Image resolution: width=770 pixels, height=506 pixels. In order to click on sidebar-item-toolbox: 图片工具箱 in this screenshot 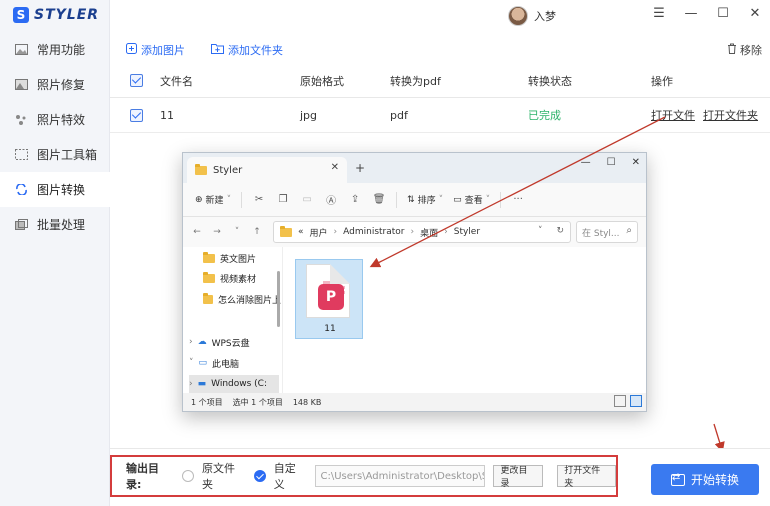, I will do `click(55, 154)`.